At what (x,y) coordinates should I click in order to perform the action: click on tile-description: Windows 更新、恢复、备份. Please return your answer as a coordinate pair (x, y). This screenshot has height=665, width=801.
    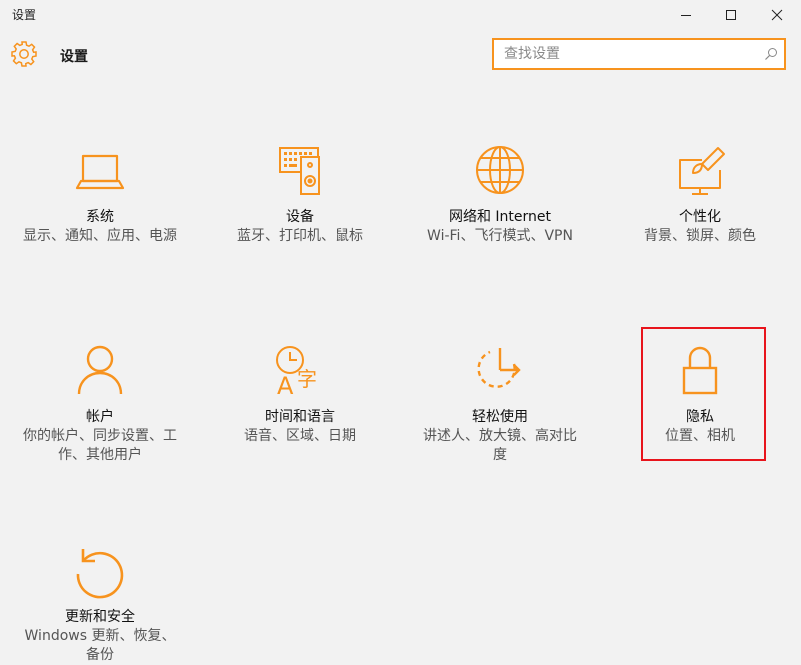
    Looking at the image, I should click on (100, 645).